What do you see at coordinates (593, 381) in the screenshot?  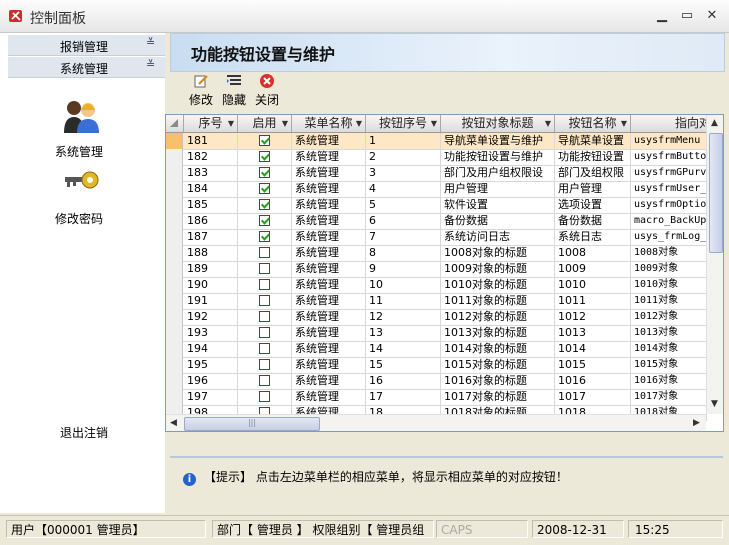 I see `cell-button-name: 1016` at bounding box center [593, 381].